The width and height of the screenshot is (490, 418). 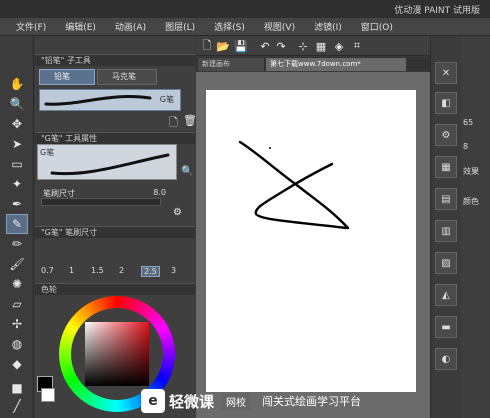 I want to click on size-preset: 0.7, so click(x=47, y=270).